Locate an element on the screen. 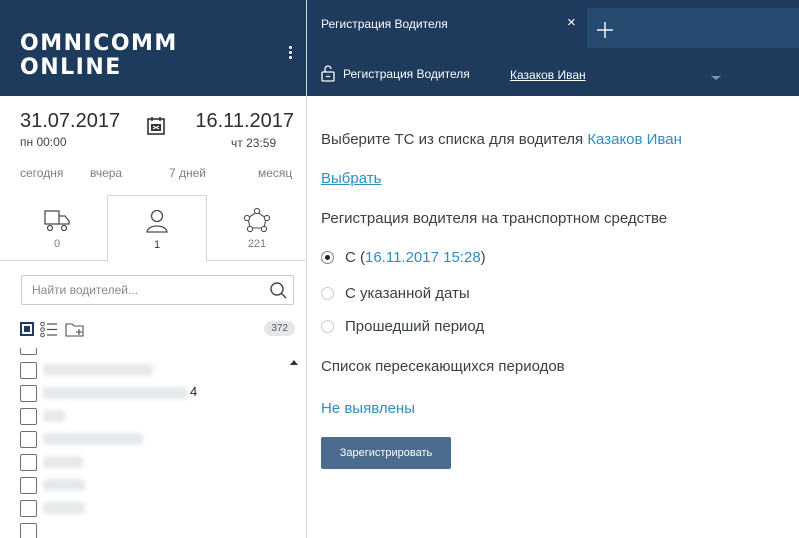  scroll-up-arrow-icon is located at coordinates (294, 362).